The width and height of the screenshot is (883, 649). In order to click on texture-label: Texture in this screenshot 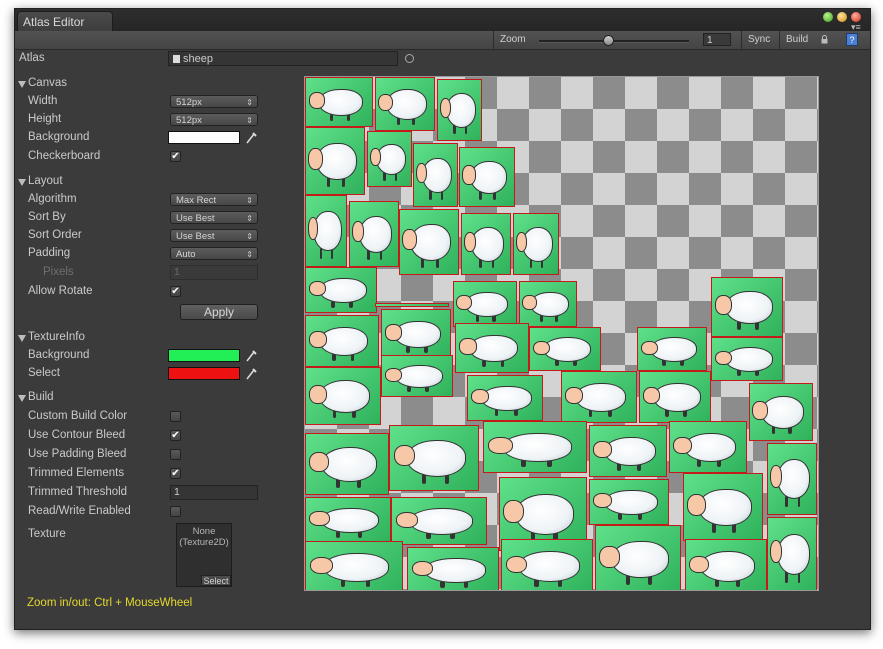, I will do `click(47, 534)`.